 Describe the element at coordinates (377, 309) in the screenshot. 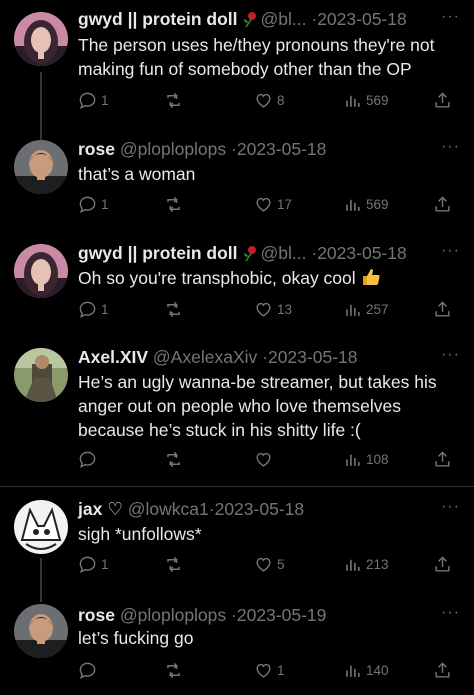

I see `views-count: 257` at that location.